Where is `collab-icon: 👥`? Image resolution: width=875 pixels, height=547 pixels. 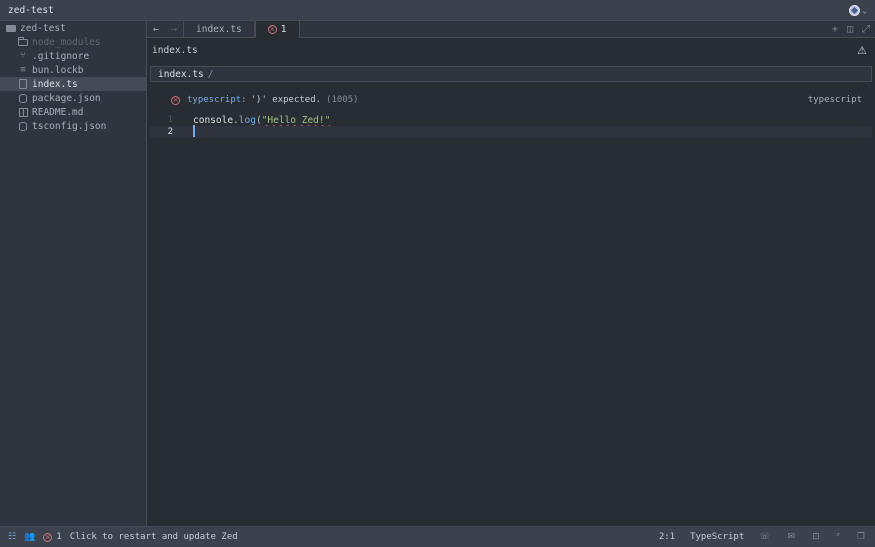 collab-icon: 👥 is located at coordinates (29, 537).